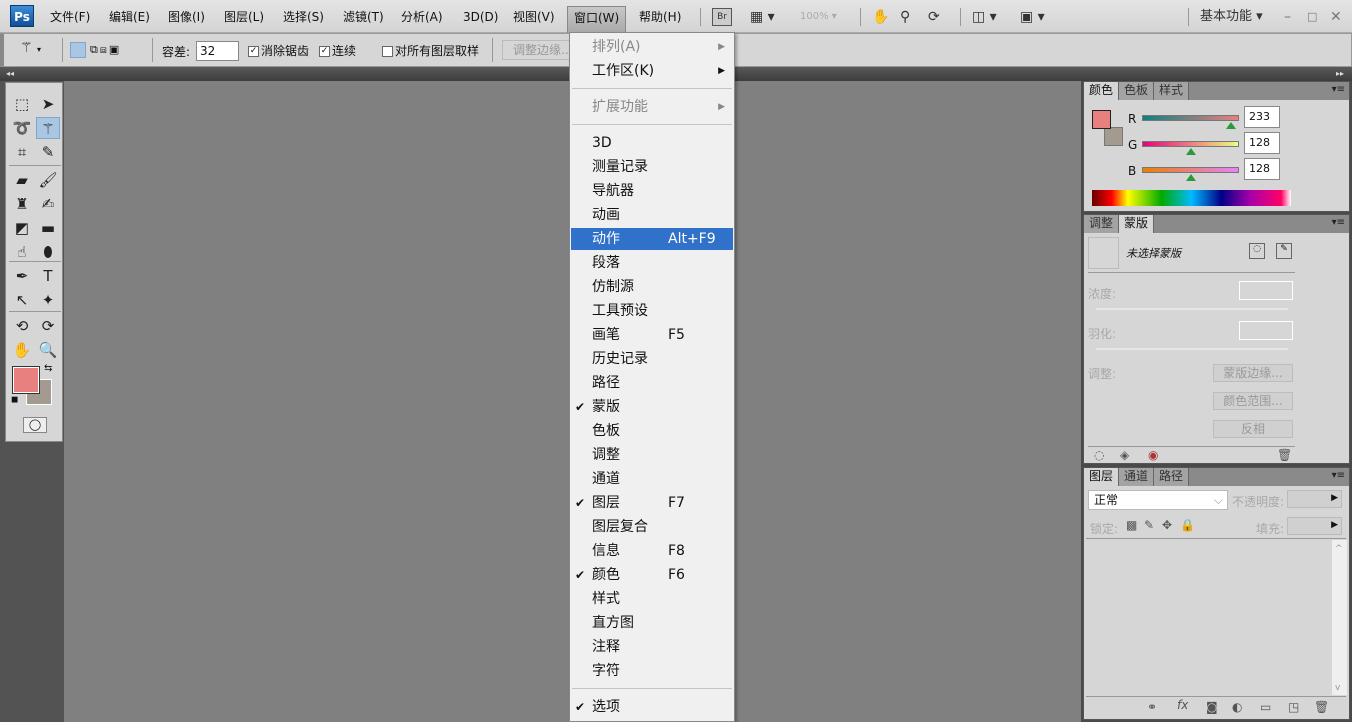  I want to click on feather-input, so click(1266, 330).